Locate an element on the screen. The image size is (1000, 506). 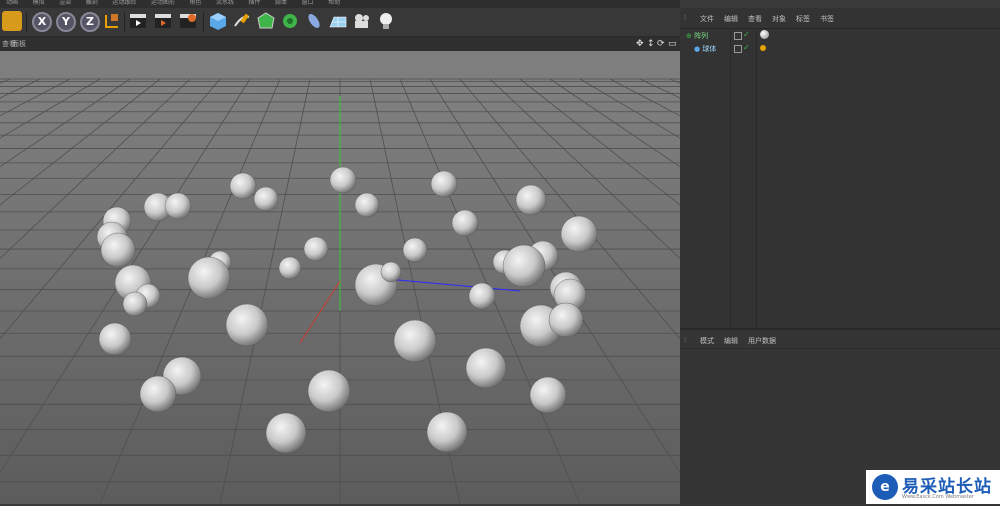
clapper-gear-icon is located at coordinates (188, 21).